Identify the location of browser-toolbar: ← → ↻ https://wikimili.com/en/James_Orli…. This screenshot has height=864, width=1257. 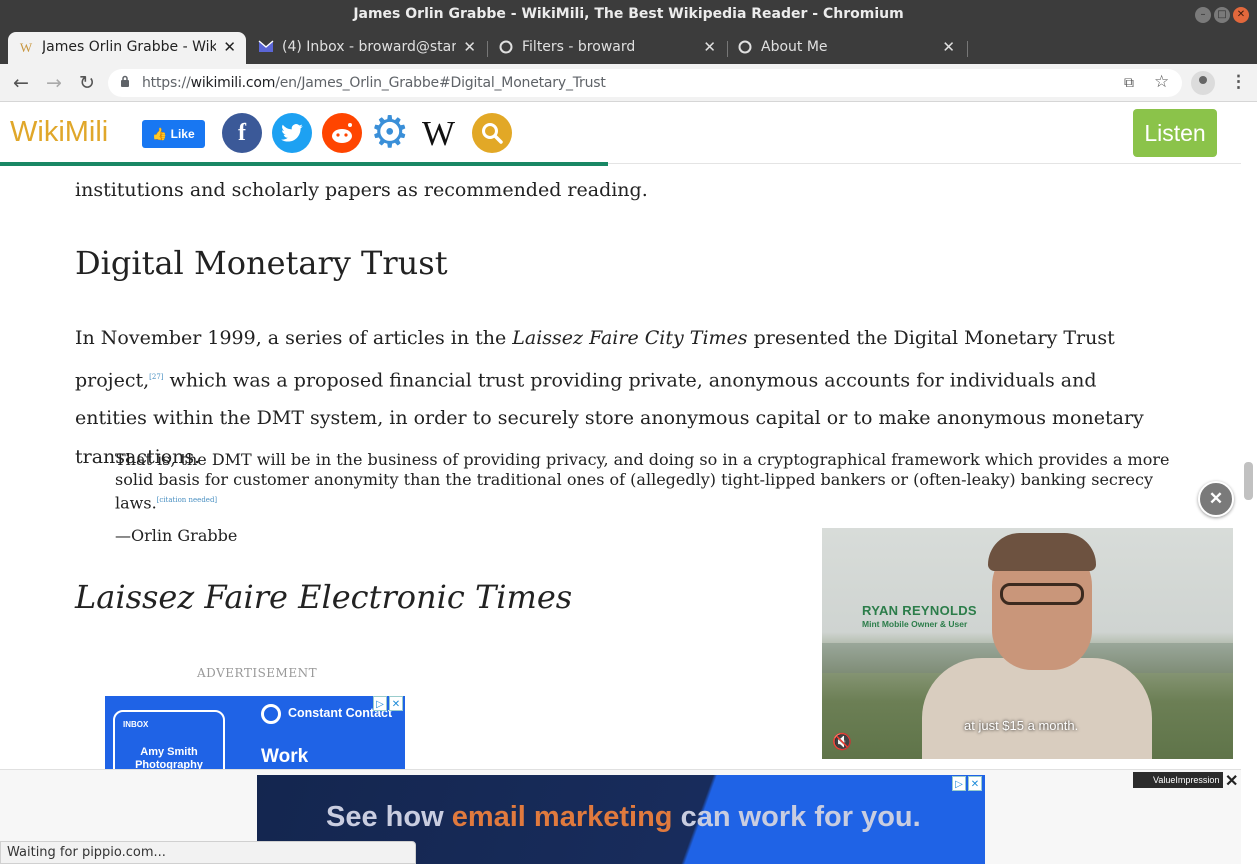
(628, 83).